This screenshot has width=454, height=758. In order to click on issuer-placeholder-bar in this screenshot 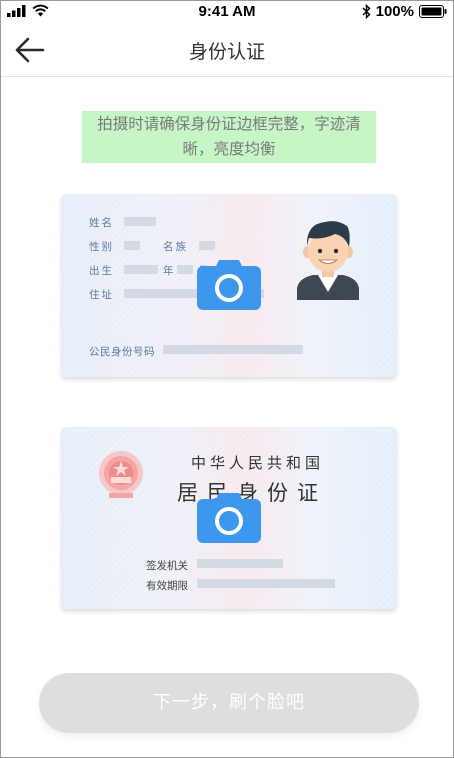, I will do `click(240, 563)`.